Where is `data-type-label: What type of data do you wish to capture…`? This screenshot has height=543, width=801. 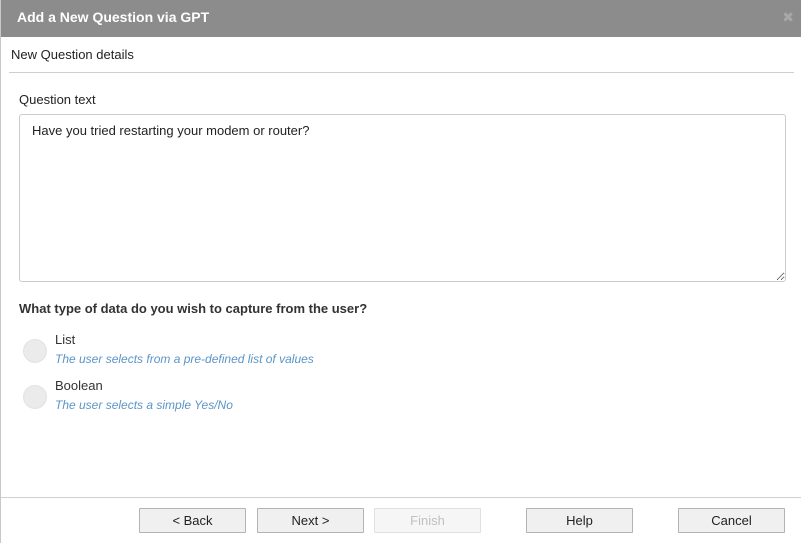
data-type-label: What type of data do you wish to capture… is located at coordinates (193, 308).